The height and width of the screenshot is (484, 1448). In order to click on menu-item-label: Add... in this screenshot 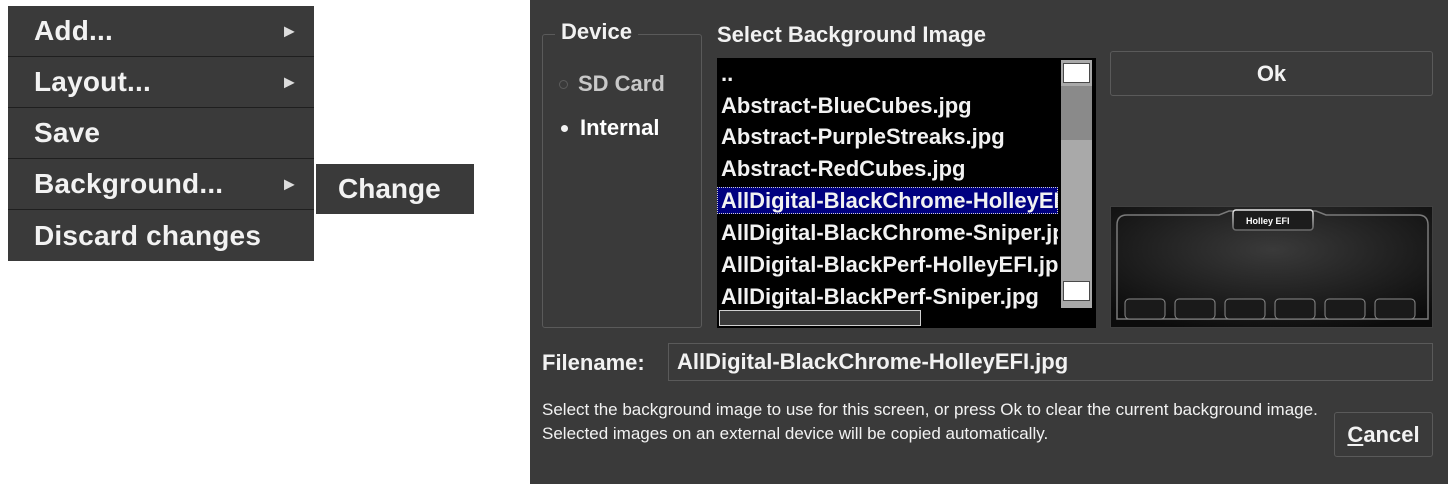, I will do `click(73, 30)`.